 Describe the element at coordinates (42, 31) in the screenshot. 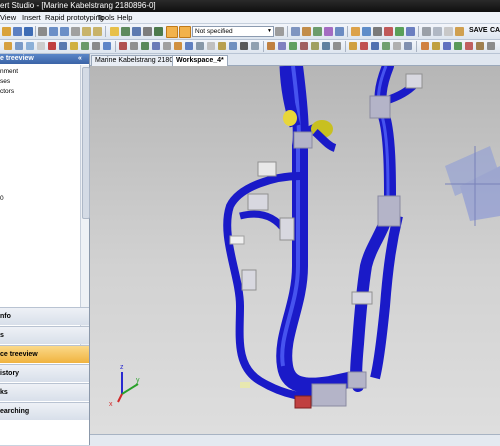

I see `print-icon` at that location.